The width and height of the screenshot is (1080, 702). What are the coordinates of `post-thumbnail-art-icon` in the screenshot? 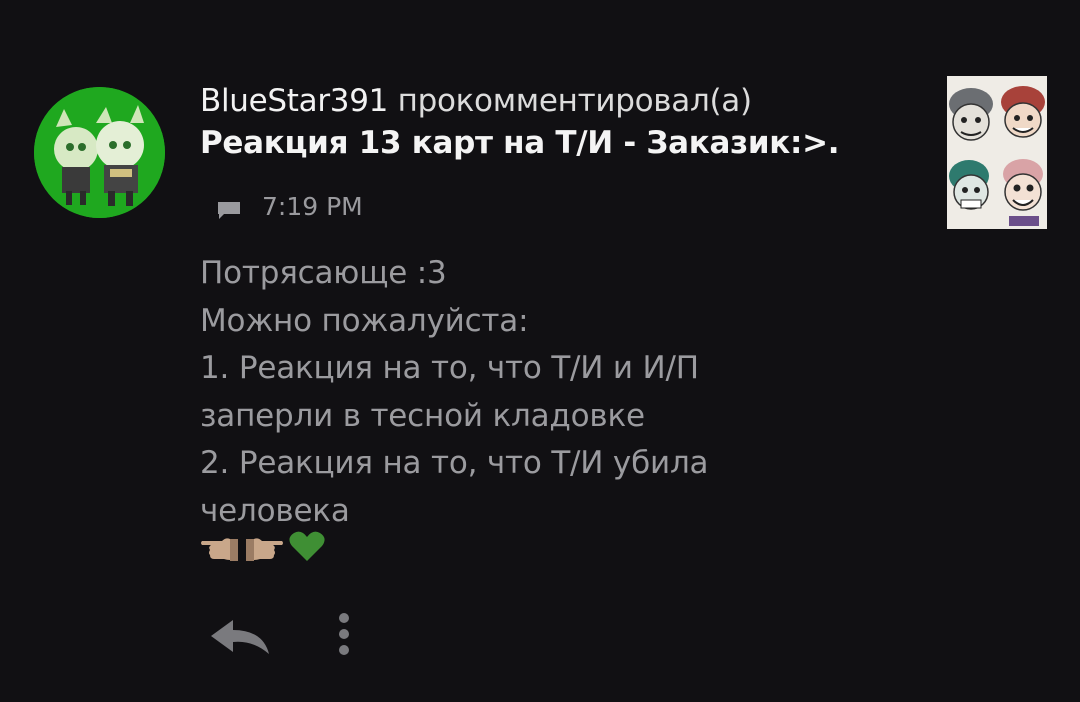 It's located at (997, 152).